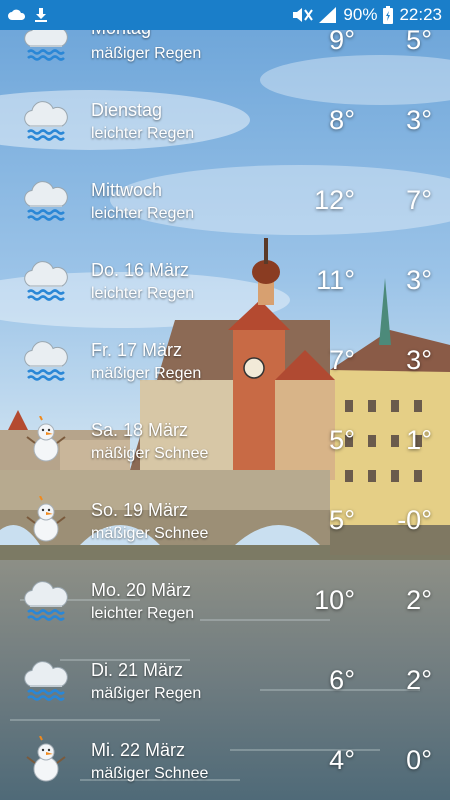  What do you see at coordinates (342, 360) in the screenshot?
I see `forecast-high: 7°` at bounding box center [342, 360].